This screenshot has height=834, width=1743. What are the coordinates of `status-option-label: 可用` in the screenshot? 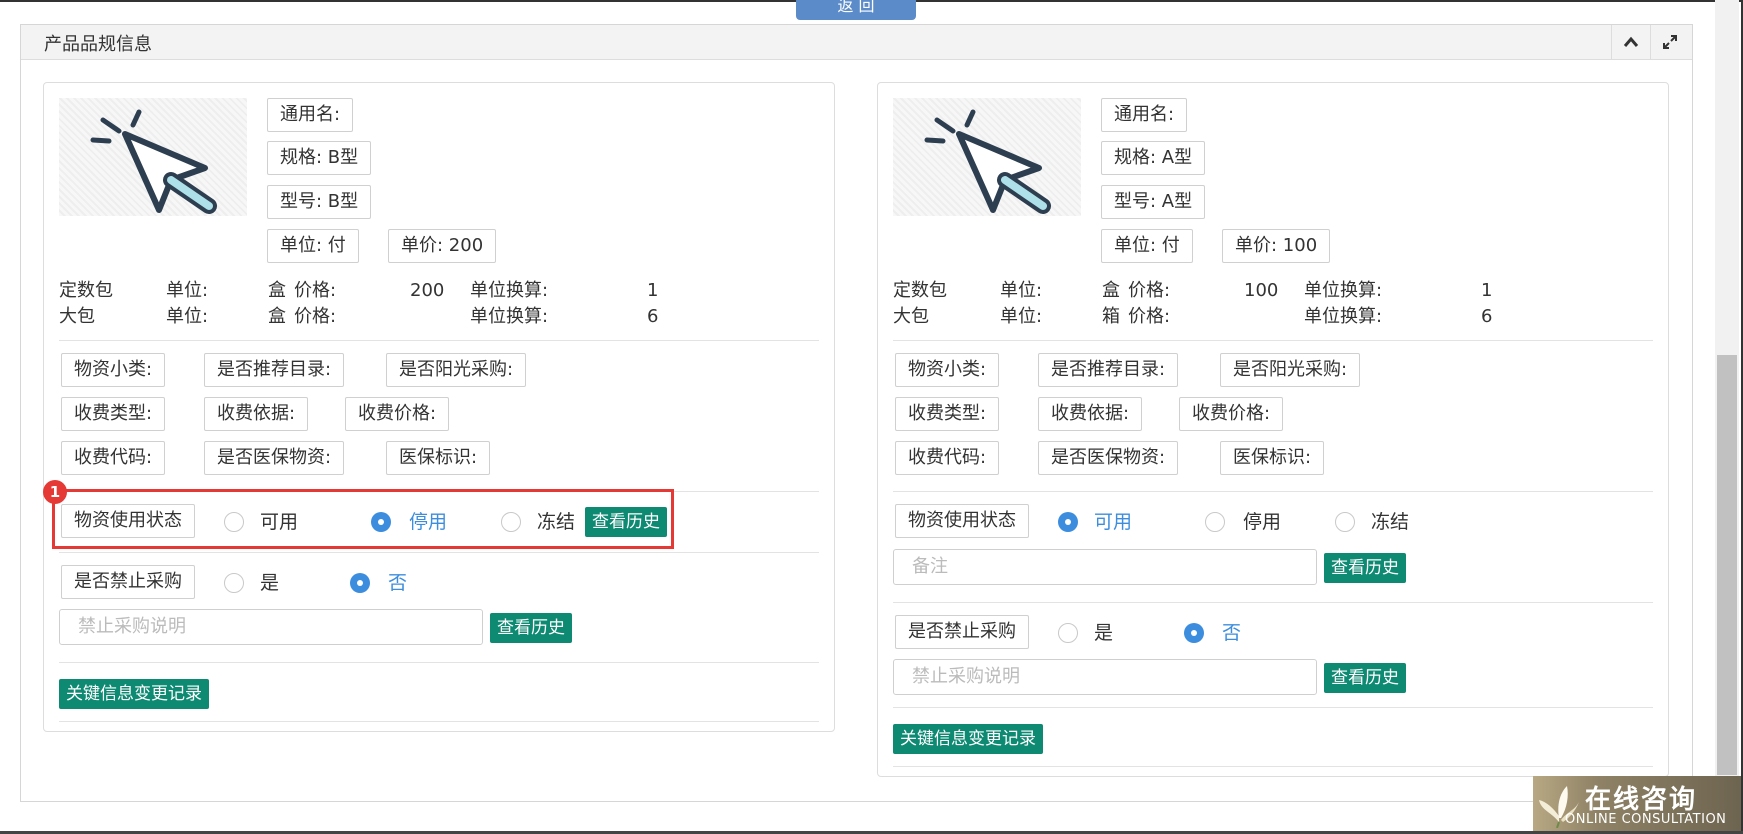 It's located at (1113, 522).